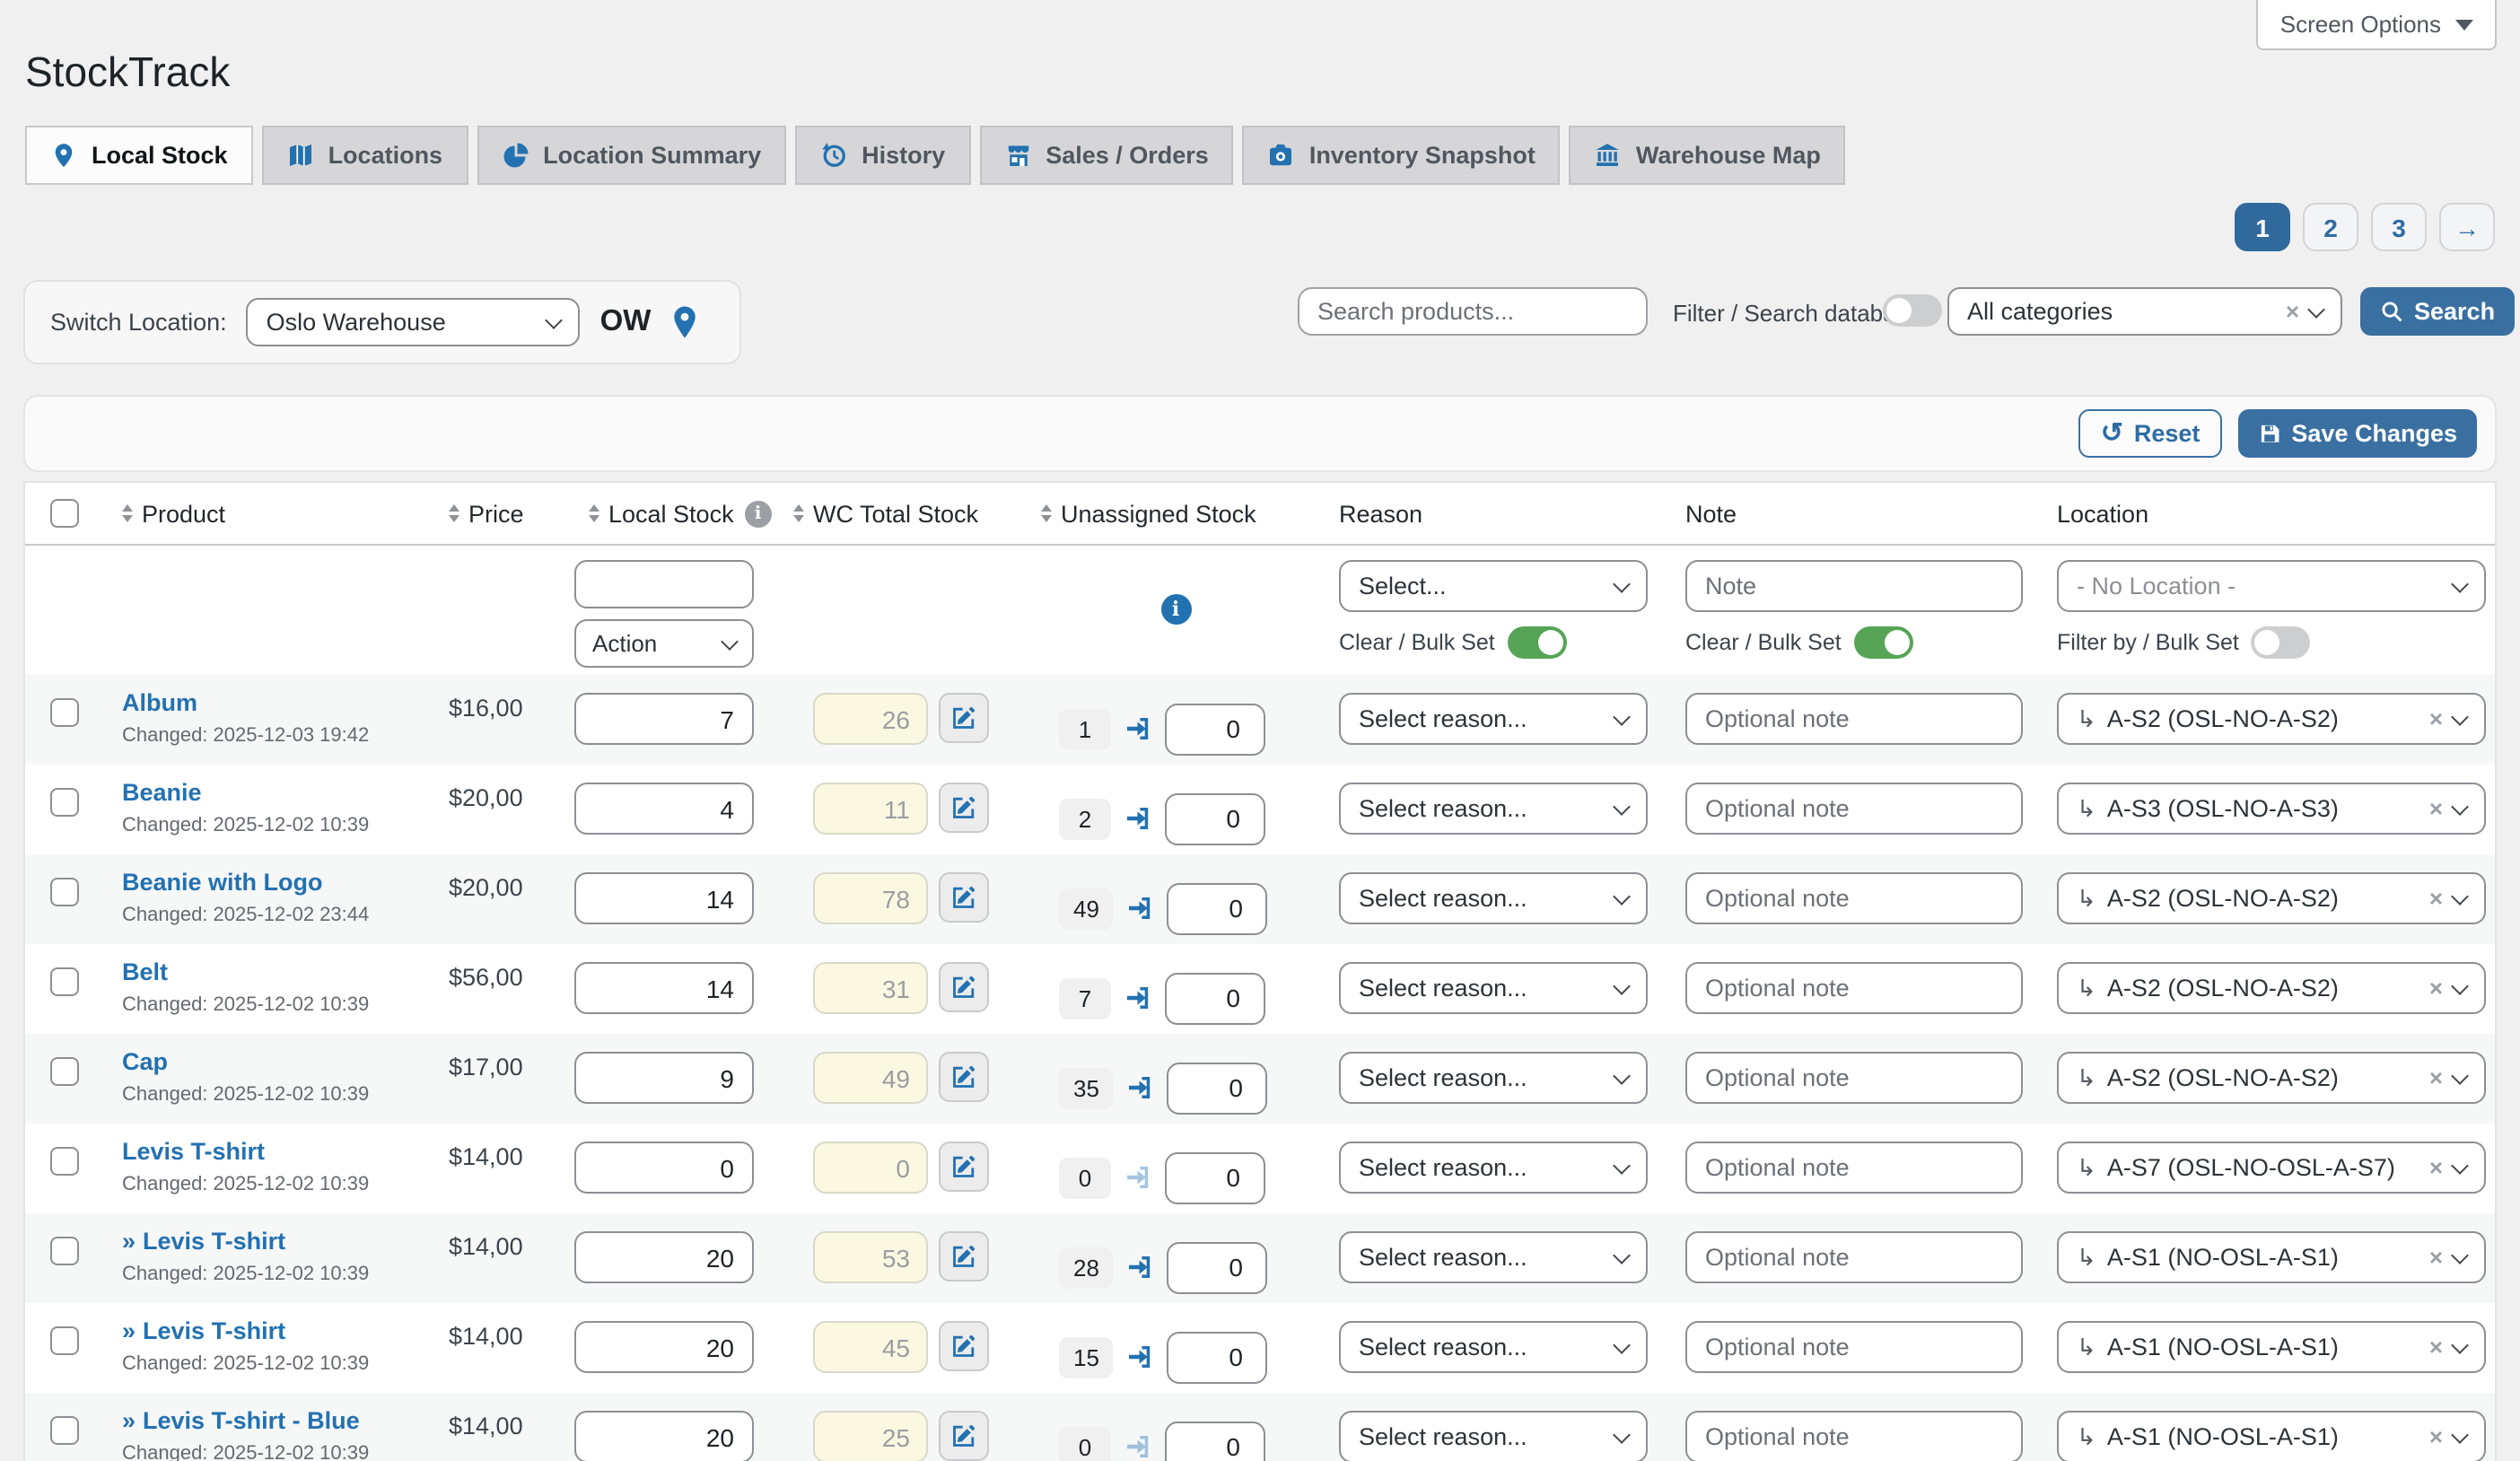  Describe the element at coordinates (65, 513) in the screenshot. I see `select-all-checkbox` at that location.